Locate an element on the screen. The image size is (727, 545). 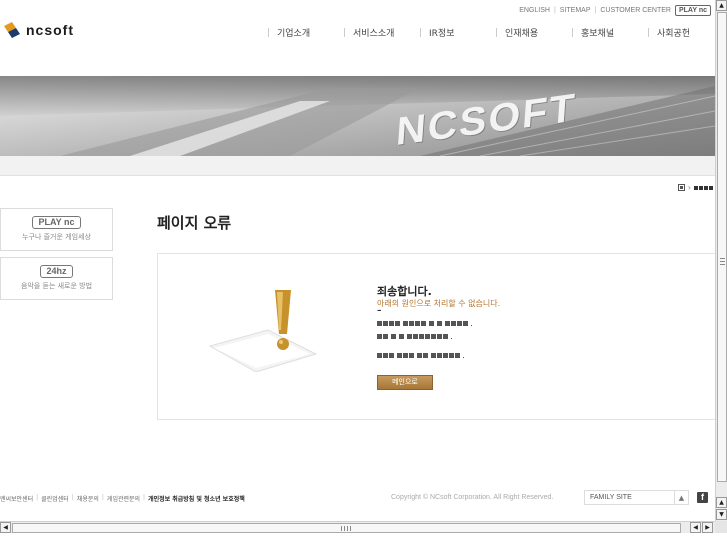
horizontal-scrollbar: ◀ ◀ ▶ is located at coordinates (357, 527).